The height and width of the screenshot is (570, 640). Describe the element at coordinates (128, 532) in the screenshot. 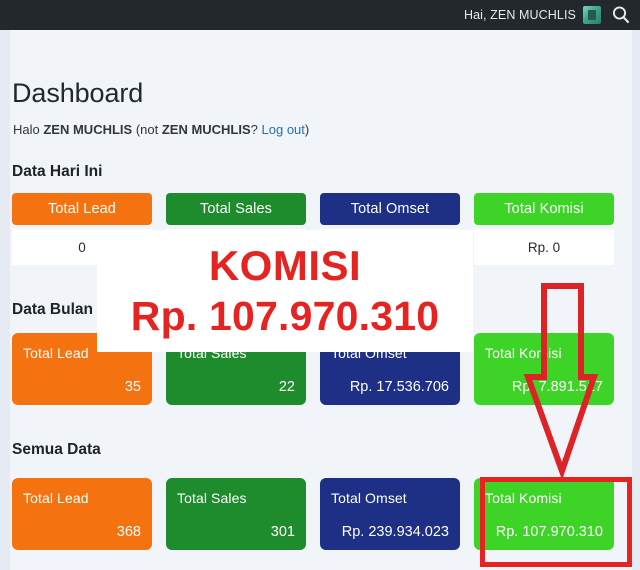

I see `card-value: 368` at that location.